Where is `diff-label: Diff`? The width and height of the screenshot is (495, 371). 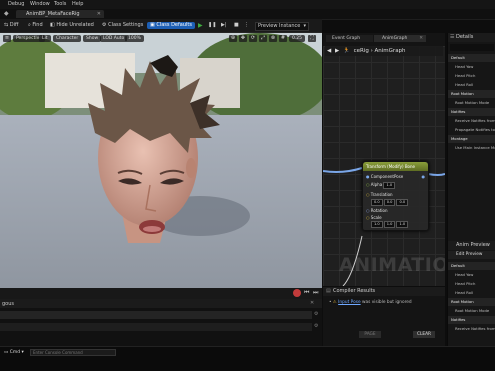 diff-label: Diff is located at coordinates (14, 25).